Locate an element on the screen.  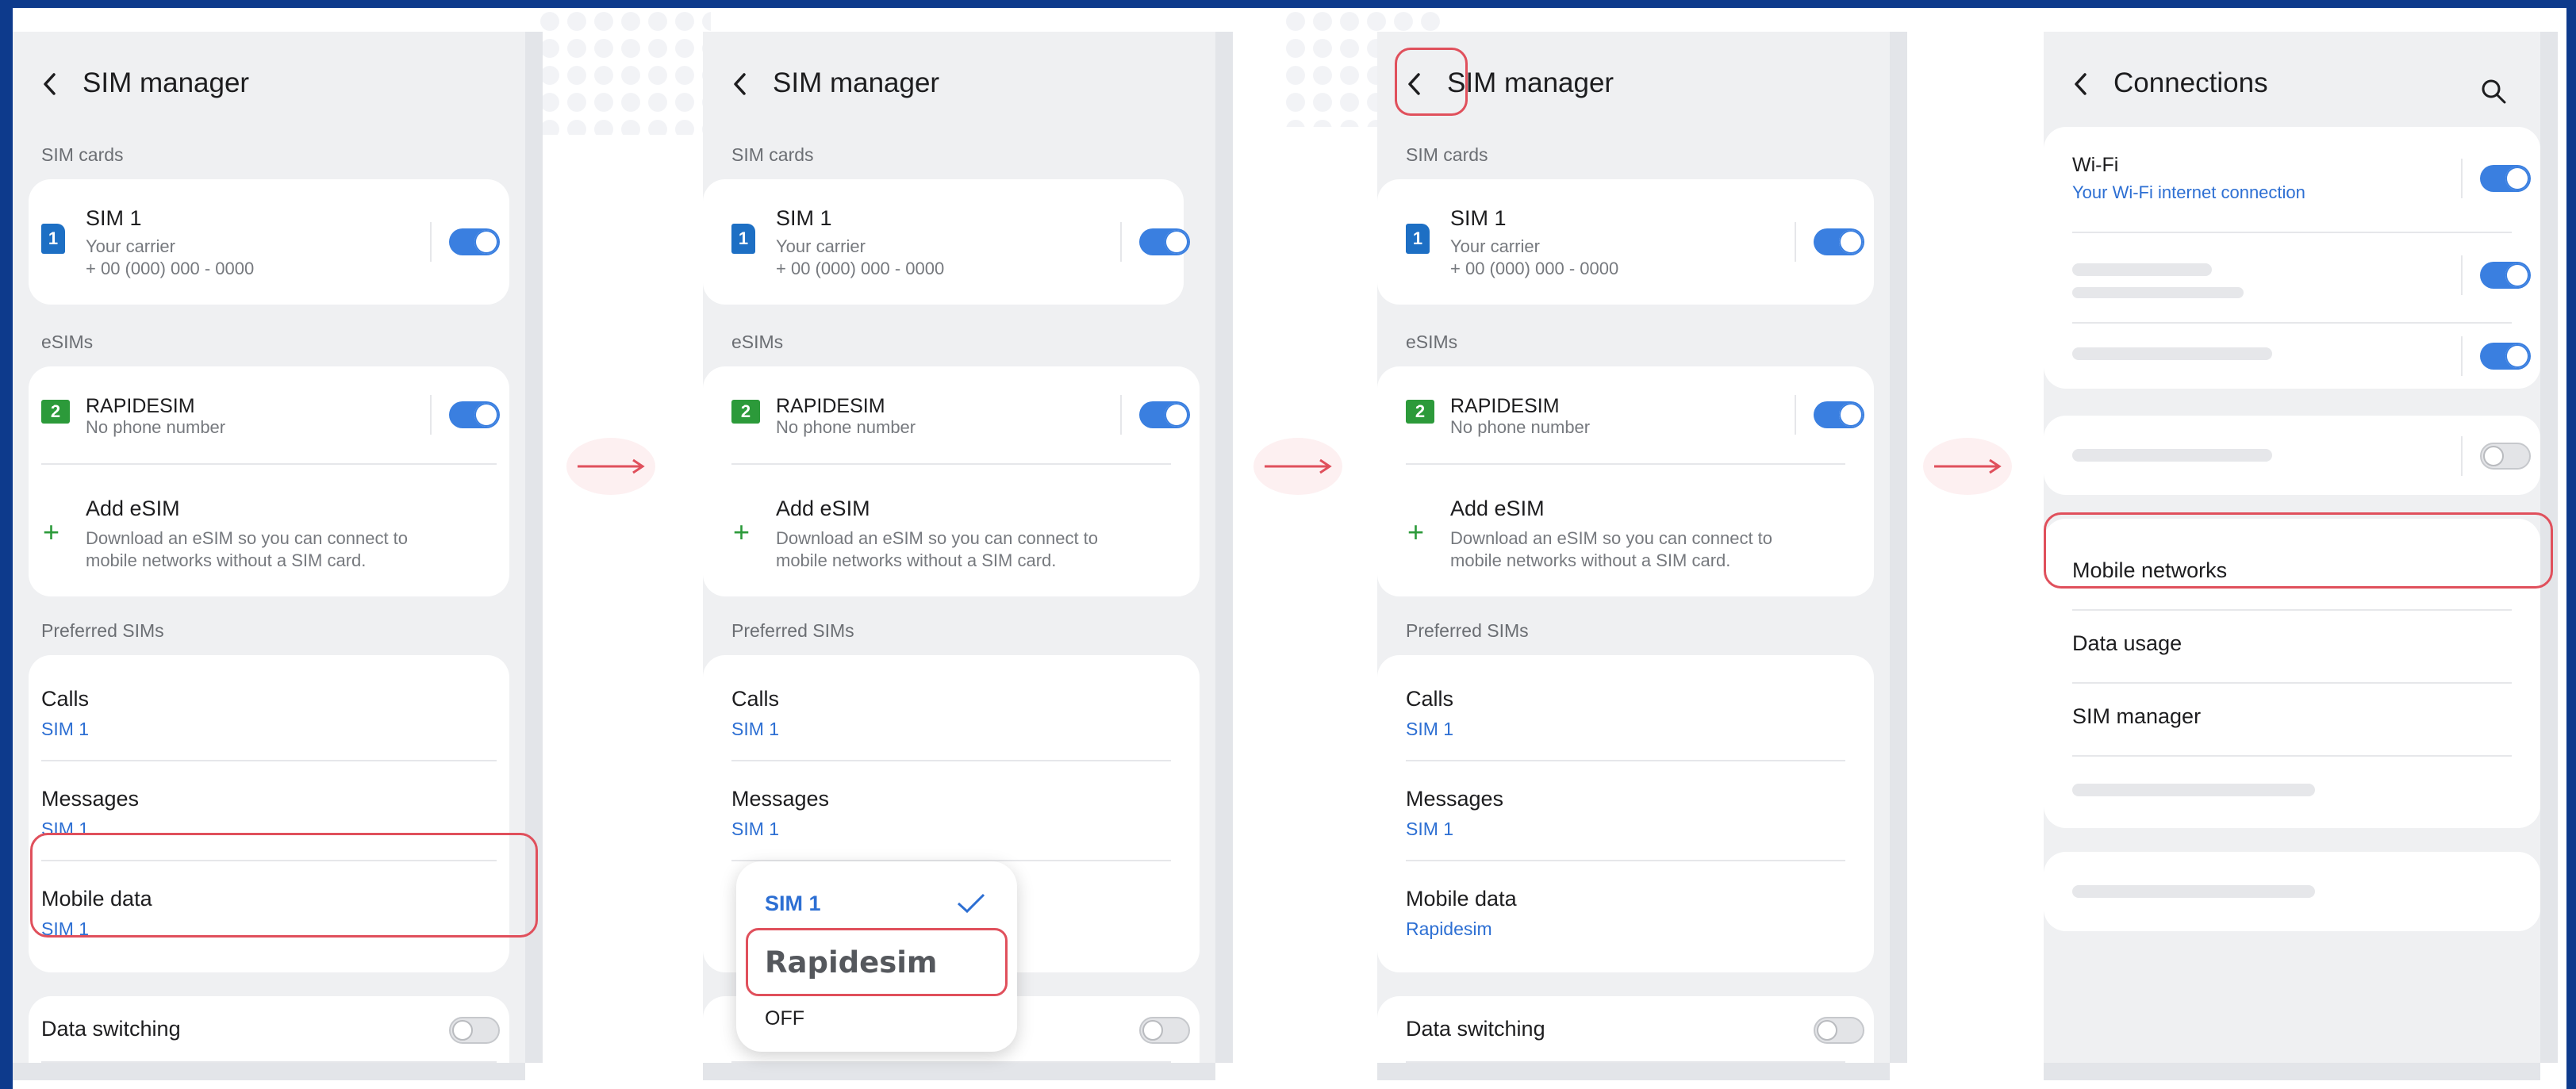
sim-manager-item: SIM manager is located at coordinates (2136, 716).